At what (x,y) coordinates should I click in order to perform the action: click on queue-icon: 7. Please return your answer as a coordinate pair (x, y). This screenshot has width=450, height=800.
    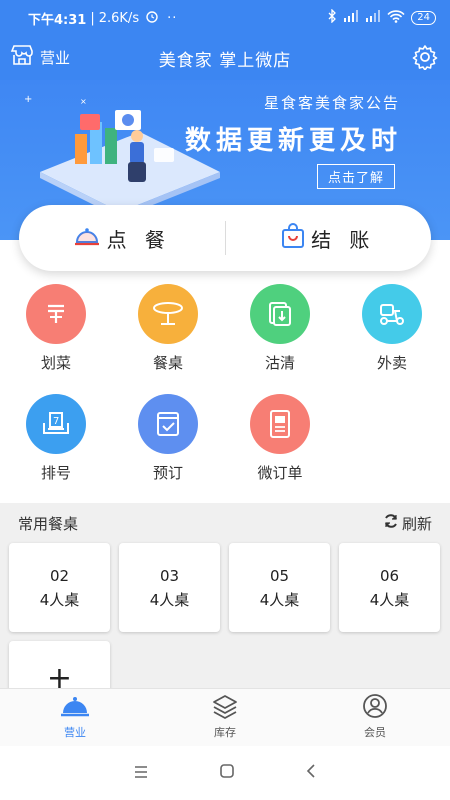
    Looking at the image, I should click on (56, 424).